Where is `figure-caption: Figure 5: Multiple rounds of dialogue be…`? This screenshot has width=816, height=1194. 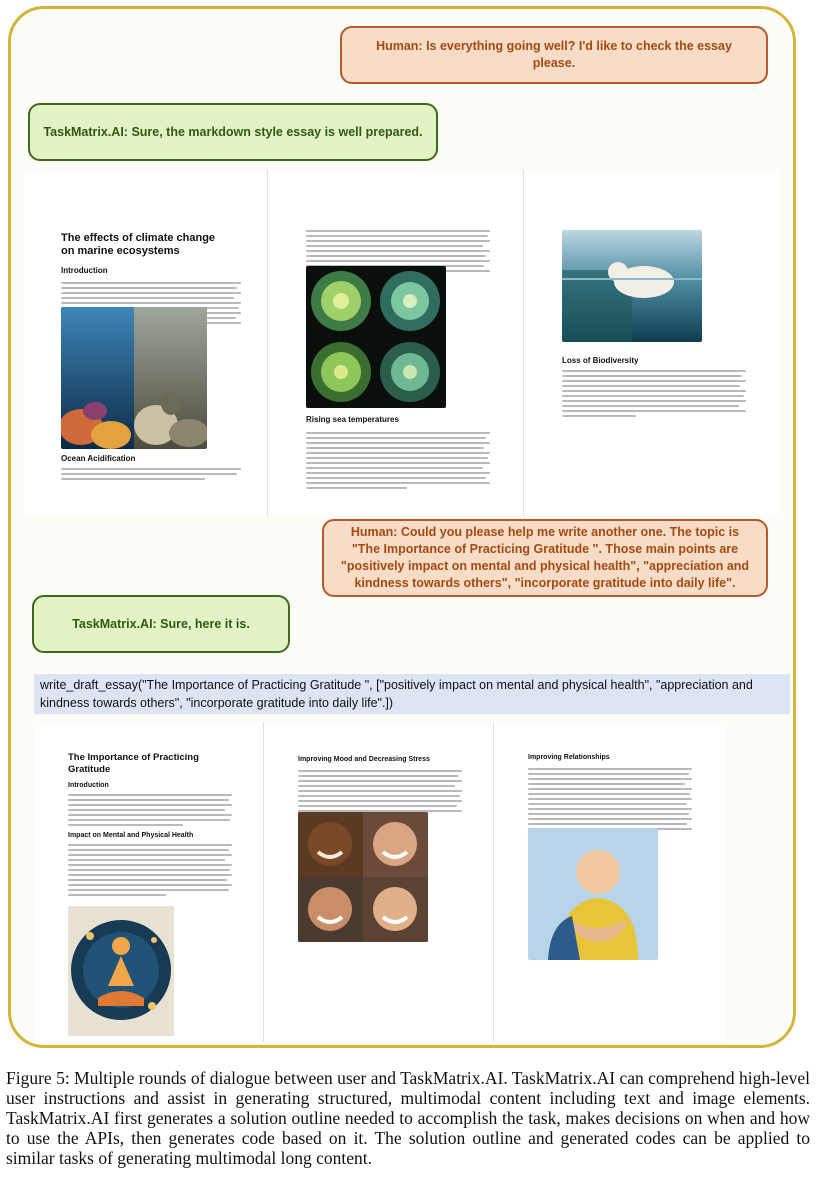 figure-caption: Figure 5: Multiple rounds of dialogue be… is located at coordinates (408, 1118).